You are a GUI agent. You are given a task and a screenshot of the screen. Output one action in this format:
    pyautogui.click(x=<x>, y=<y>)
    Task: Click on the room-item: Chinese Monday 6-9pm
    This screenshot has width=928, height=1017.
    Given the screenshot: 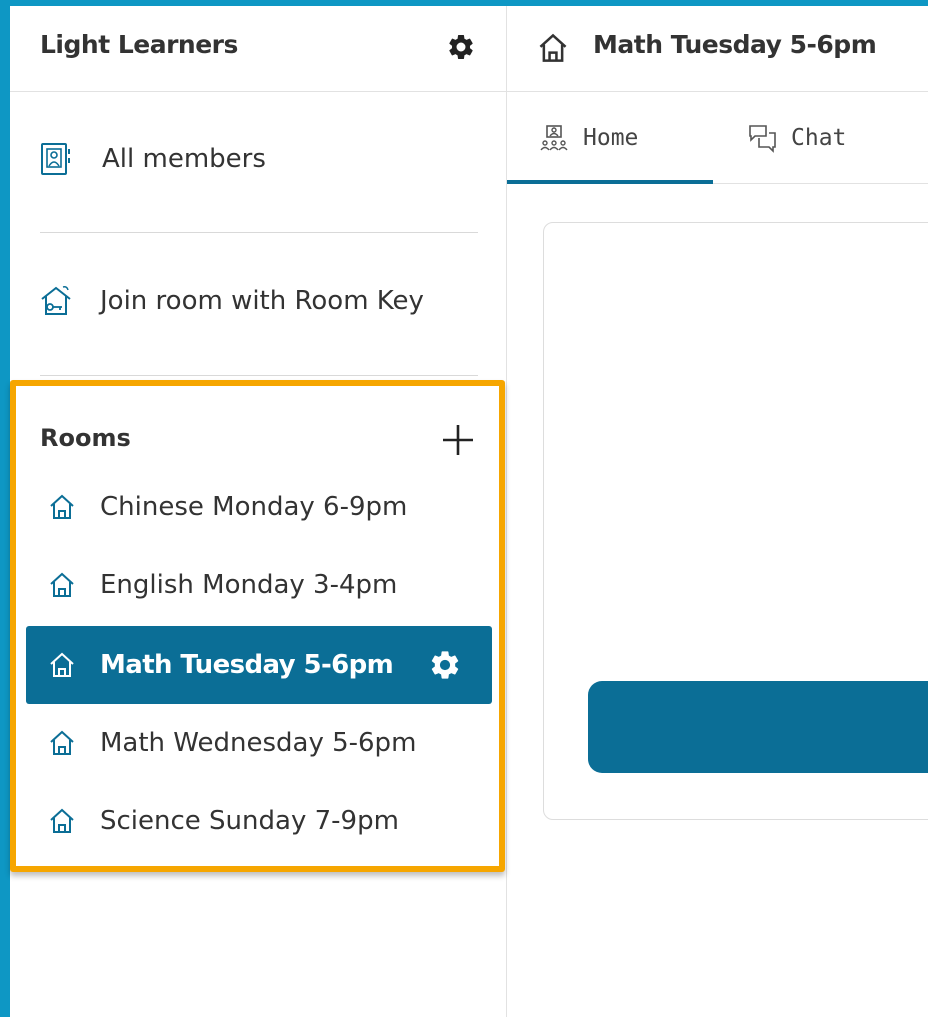 What is the action you would take?
    pyautogui.click(x=259, y=507)
    